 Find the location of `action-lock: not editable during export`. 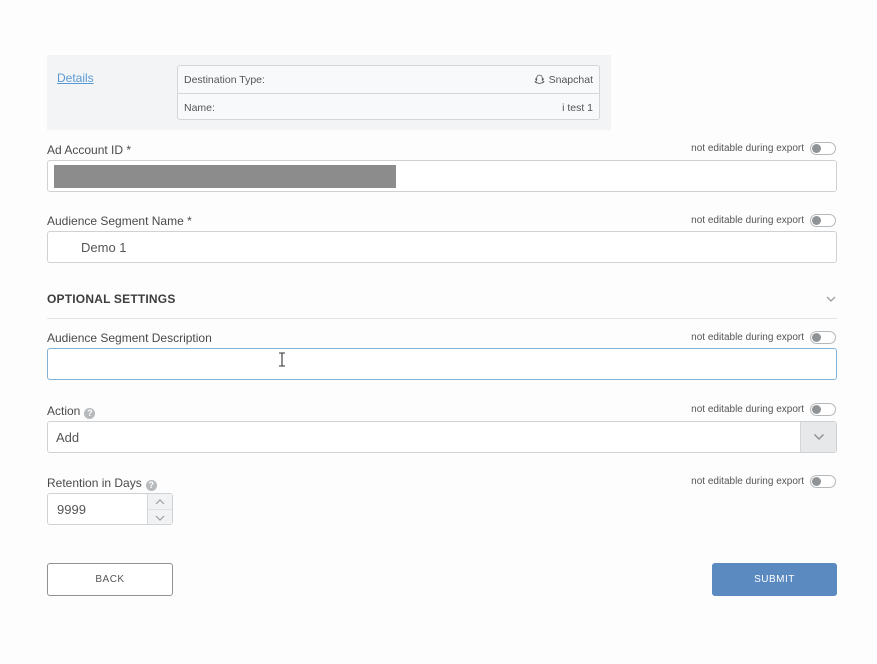

action-lock: not editable during export is located at coordinates (763, 409).